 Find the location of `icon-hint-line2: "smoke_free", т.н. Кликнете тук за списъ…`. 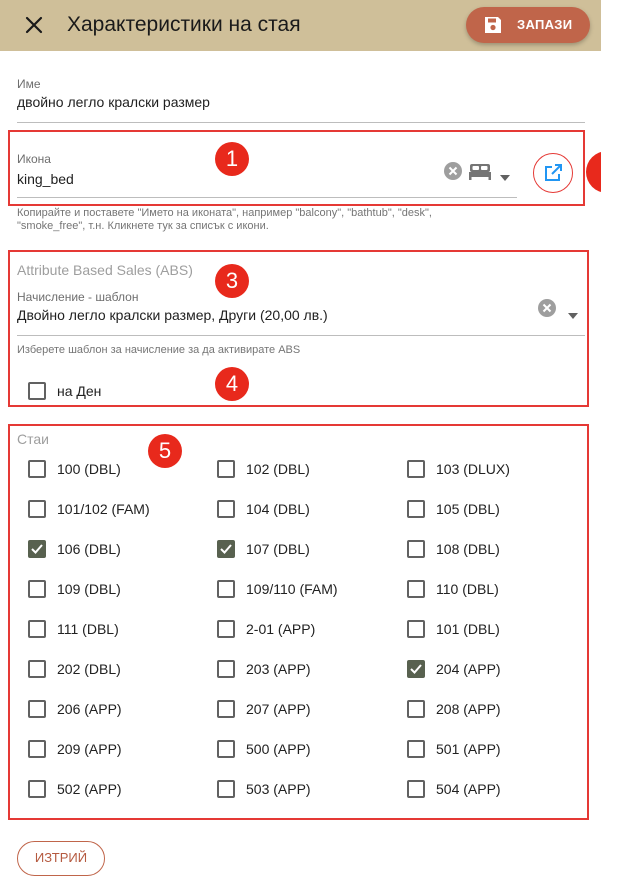

icon-hint-line2: "smoke_free", т.н. Кликнете тук за списъ… is located at coordinates (143, 226).